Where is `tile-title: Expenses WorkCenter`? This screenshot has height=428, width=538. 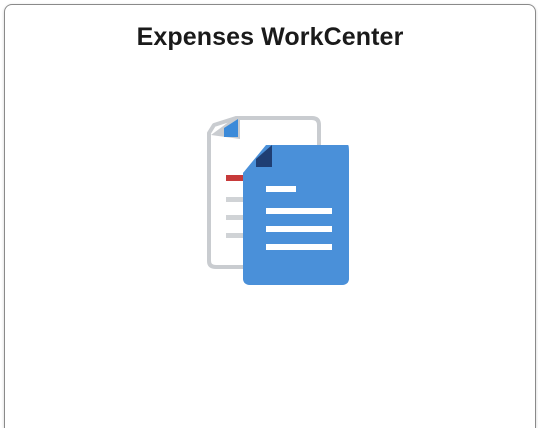 tile-title: Expenses WorkCenter is located at coordinates (270, 37).